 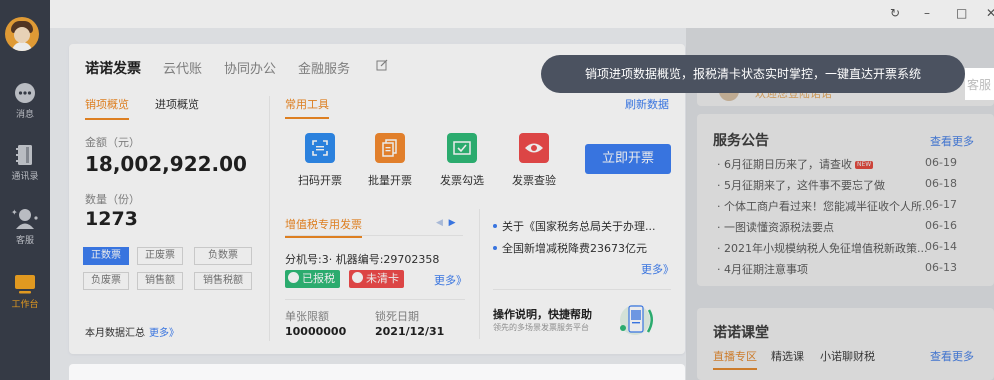 I want to click on sidebar-item-label: 工作台, so click(x=25, y=305).